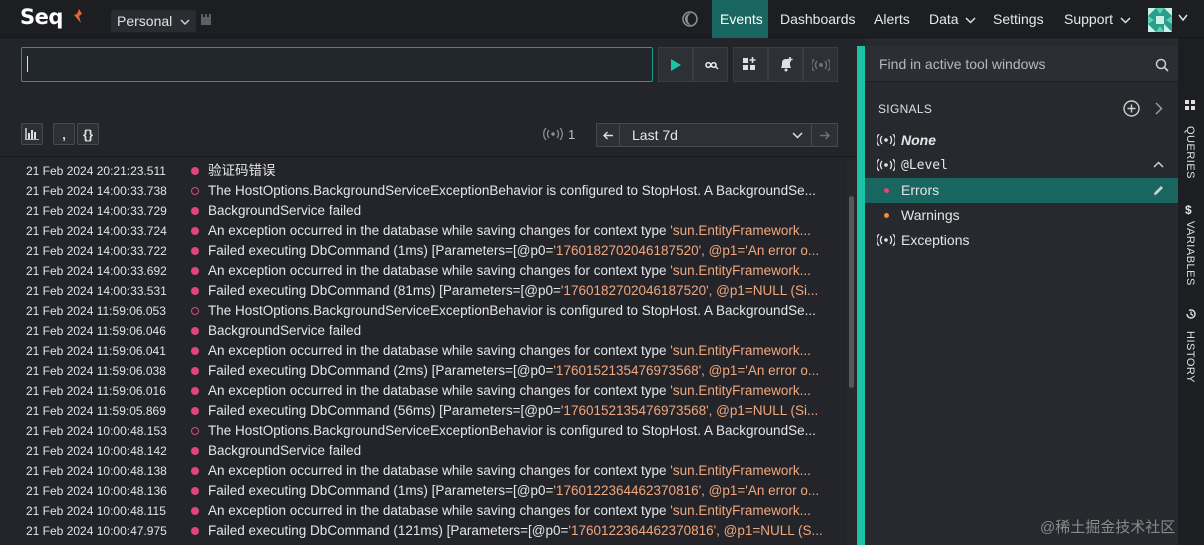 The height and width of the screenshot is (545, 1204). I want to click on signal-button, so click(820, 64).